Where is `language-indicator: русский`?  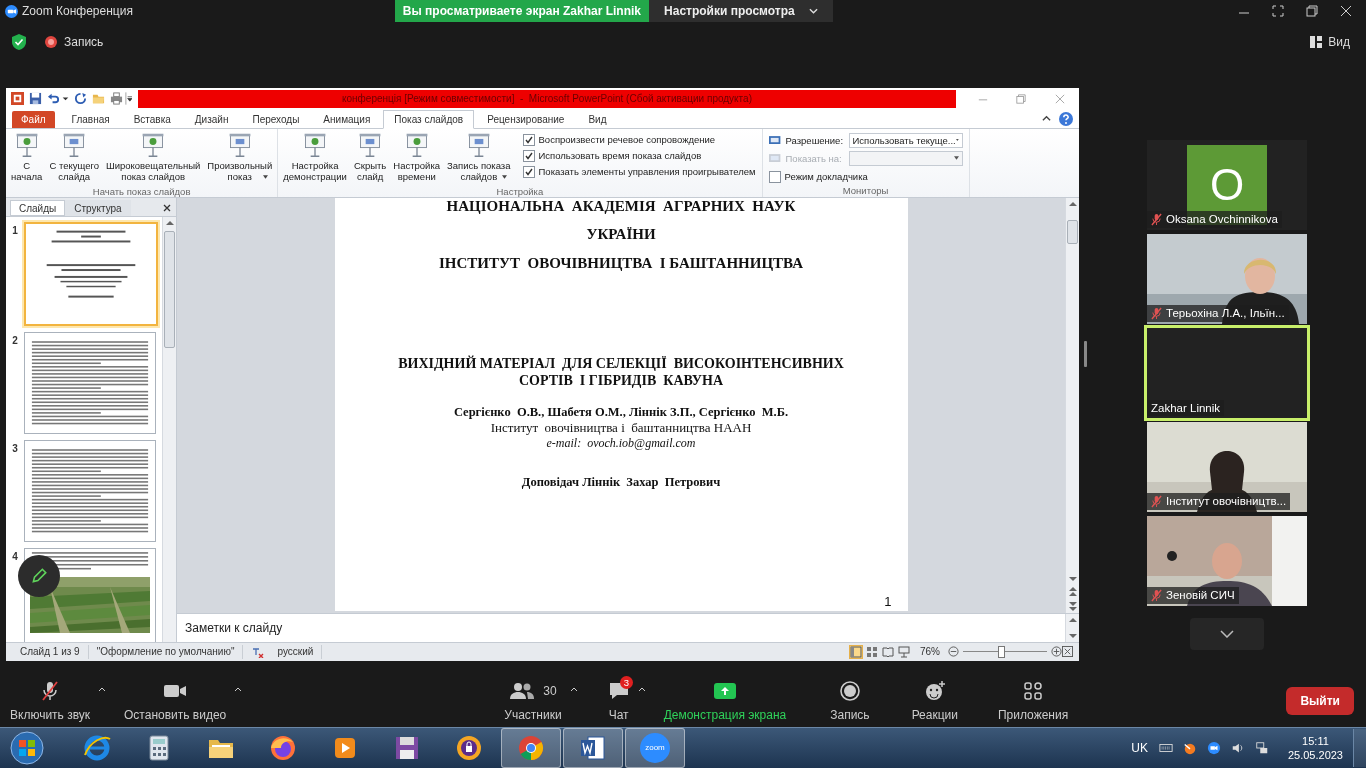
language-indicator: русский is located at coordinates (296, 651).